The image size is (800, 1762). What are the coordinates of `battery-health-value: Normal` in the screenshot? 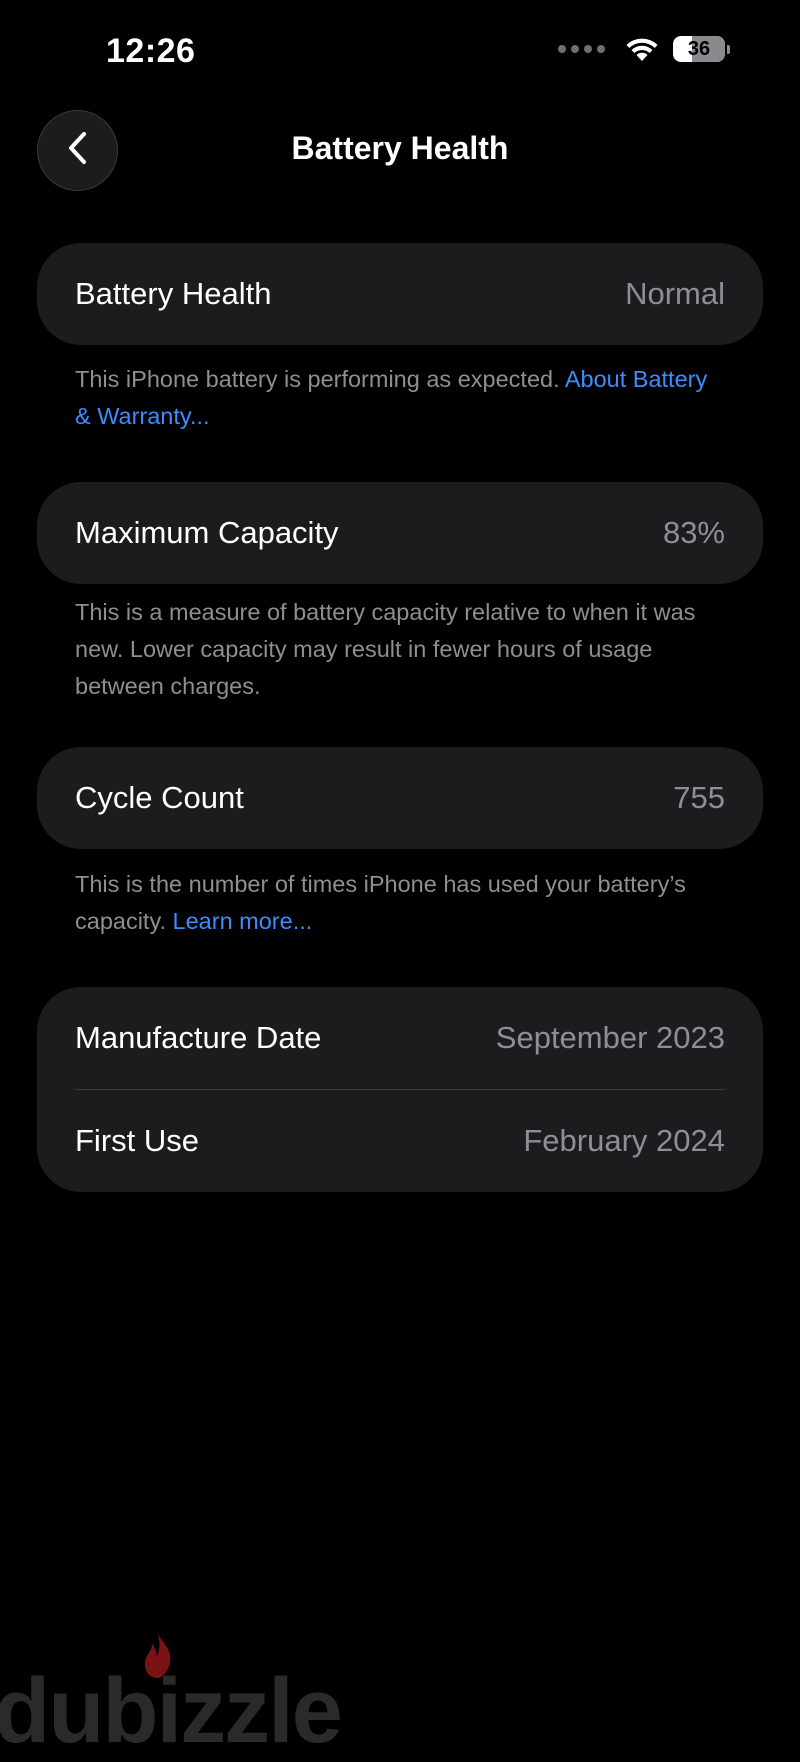 It's located at (675, 293).